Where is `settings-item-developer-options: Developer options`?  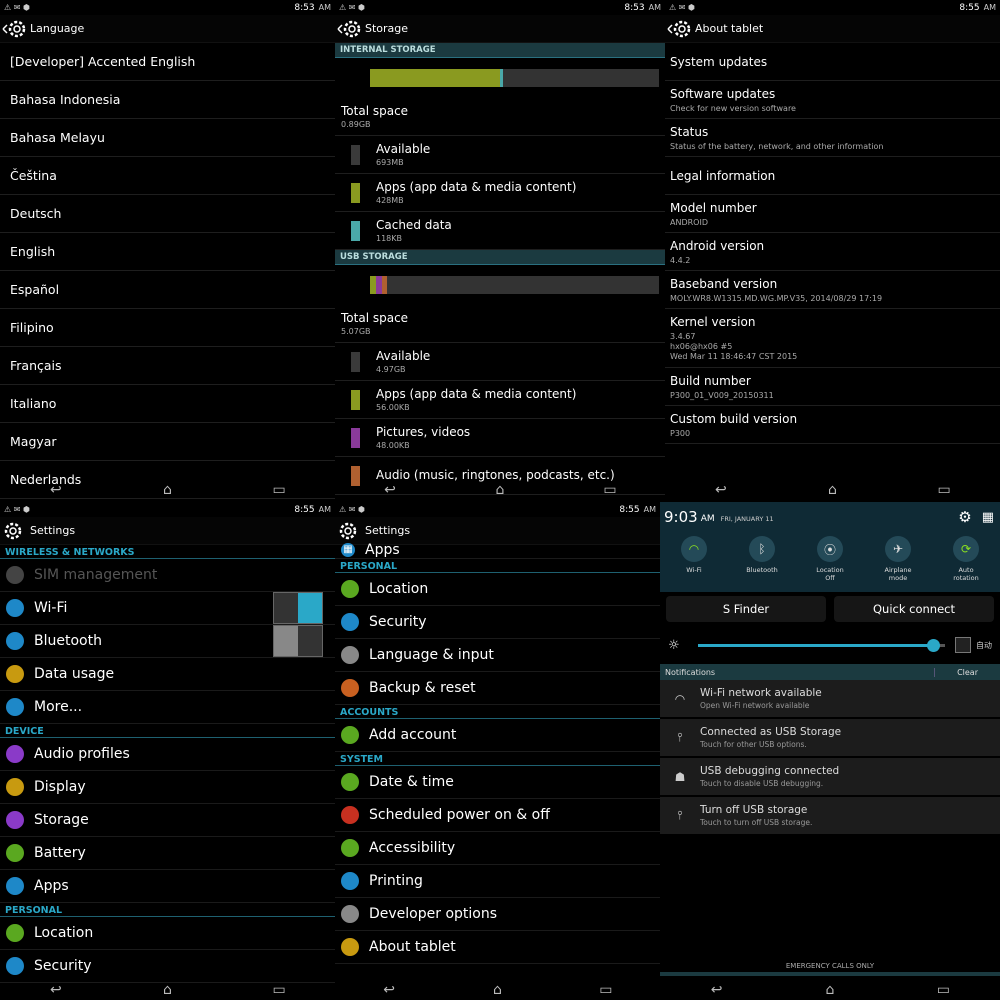
settings-item-developer-options: Developer options is located at coordinates (497, 914).